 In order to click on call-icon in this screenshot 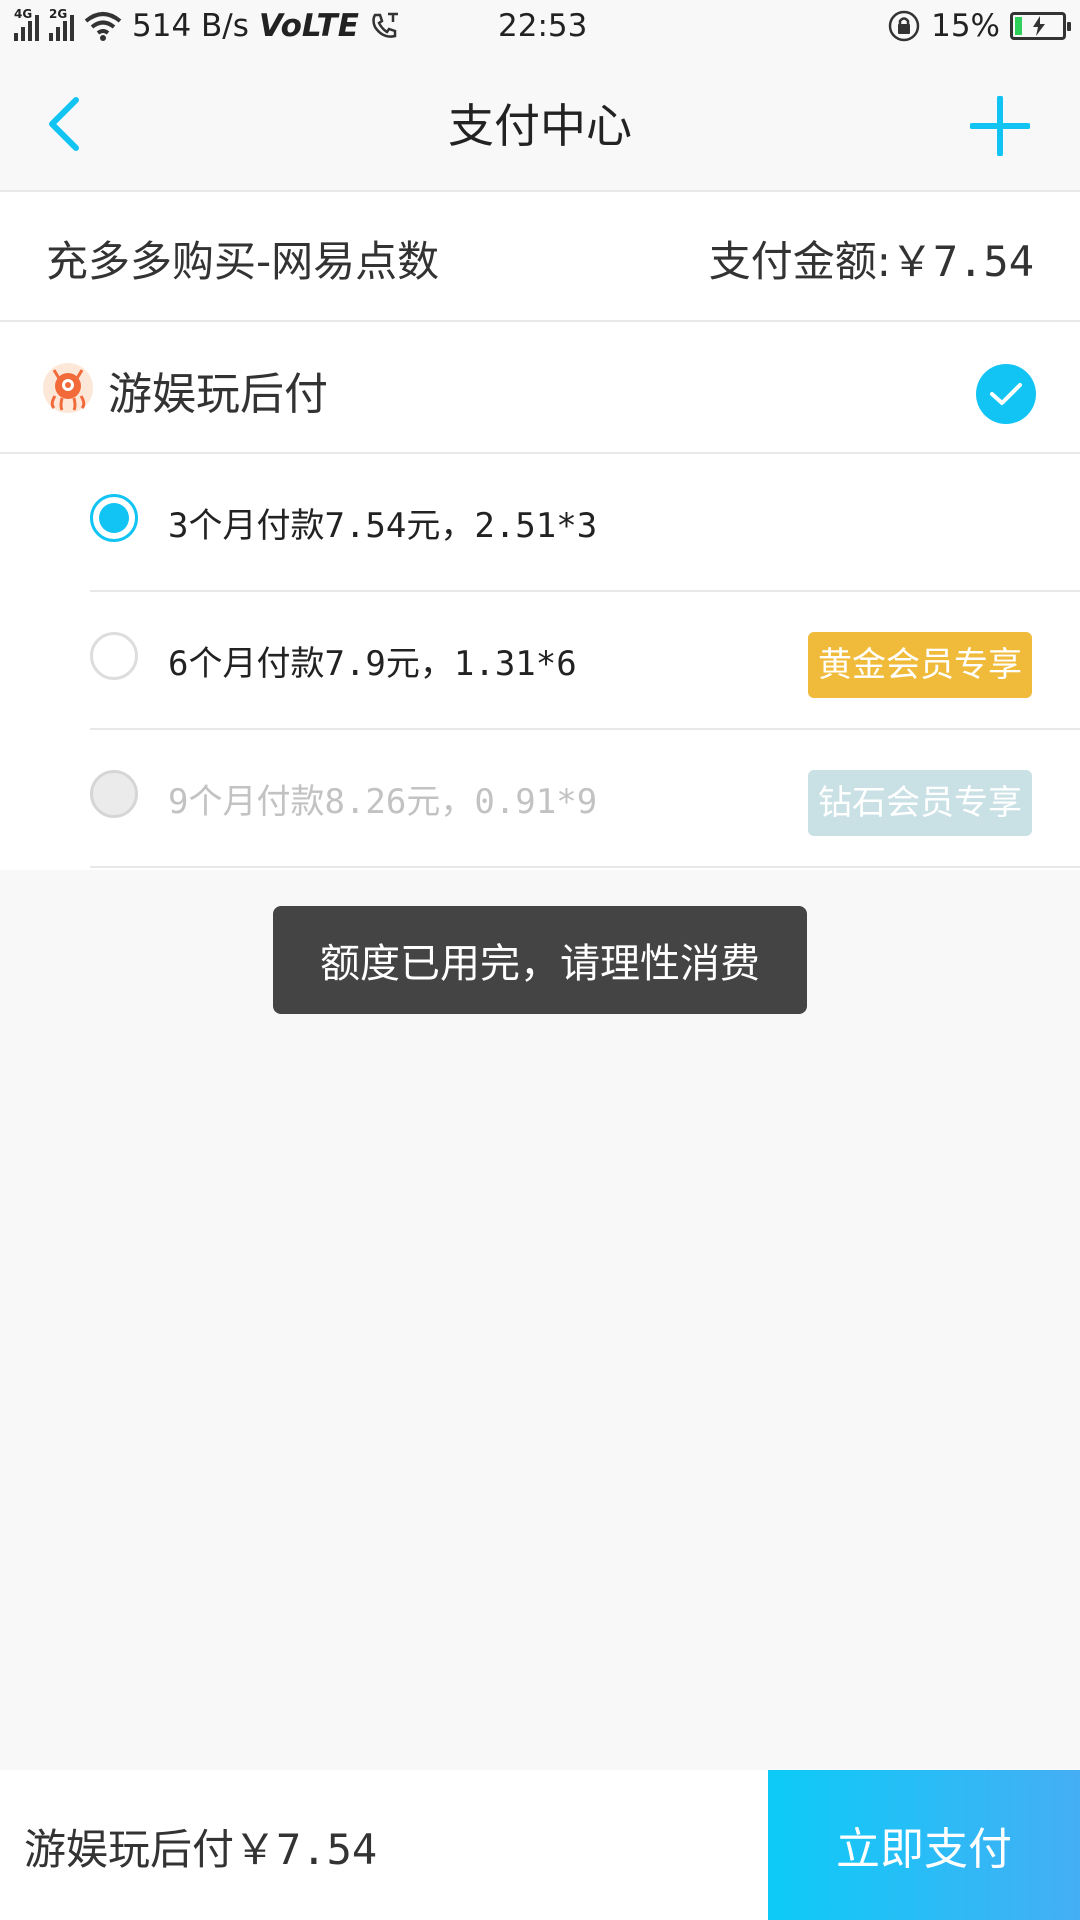, I will do `click(385, 25)`.